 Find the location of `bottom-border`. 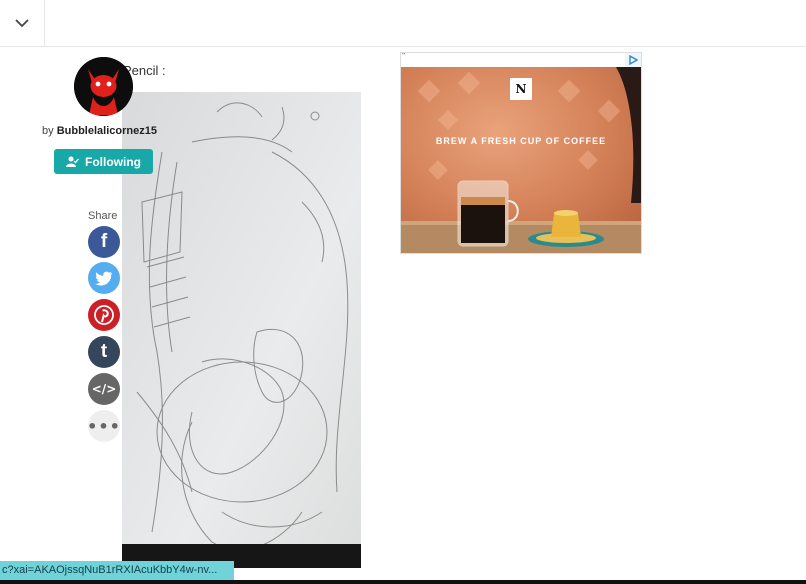

bottom-border is located at coordinates (403, 582).